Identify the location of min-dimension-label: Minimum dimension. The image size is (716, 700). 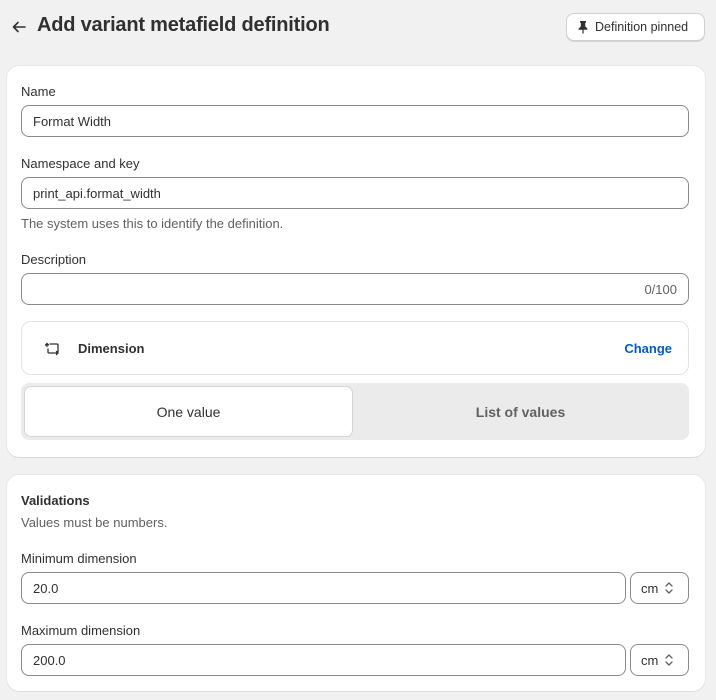
(79, 558).